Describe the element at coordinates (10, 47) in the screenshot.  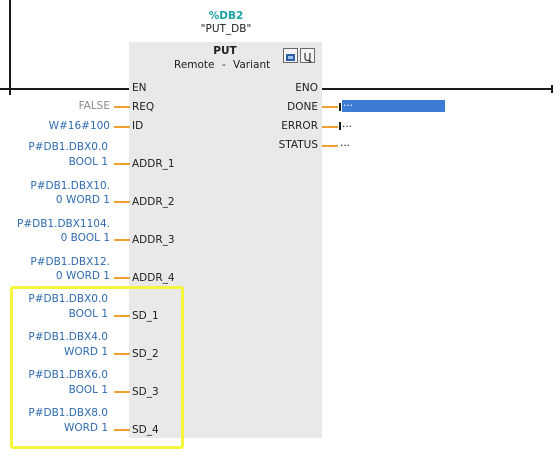
I see `left-power-rail` at that location.